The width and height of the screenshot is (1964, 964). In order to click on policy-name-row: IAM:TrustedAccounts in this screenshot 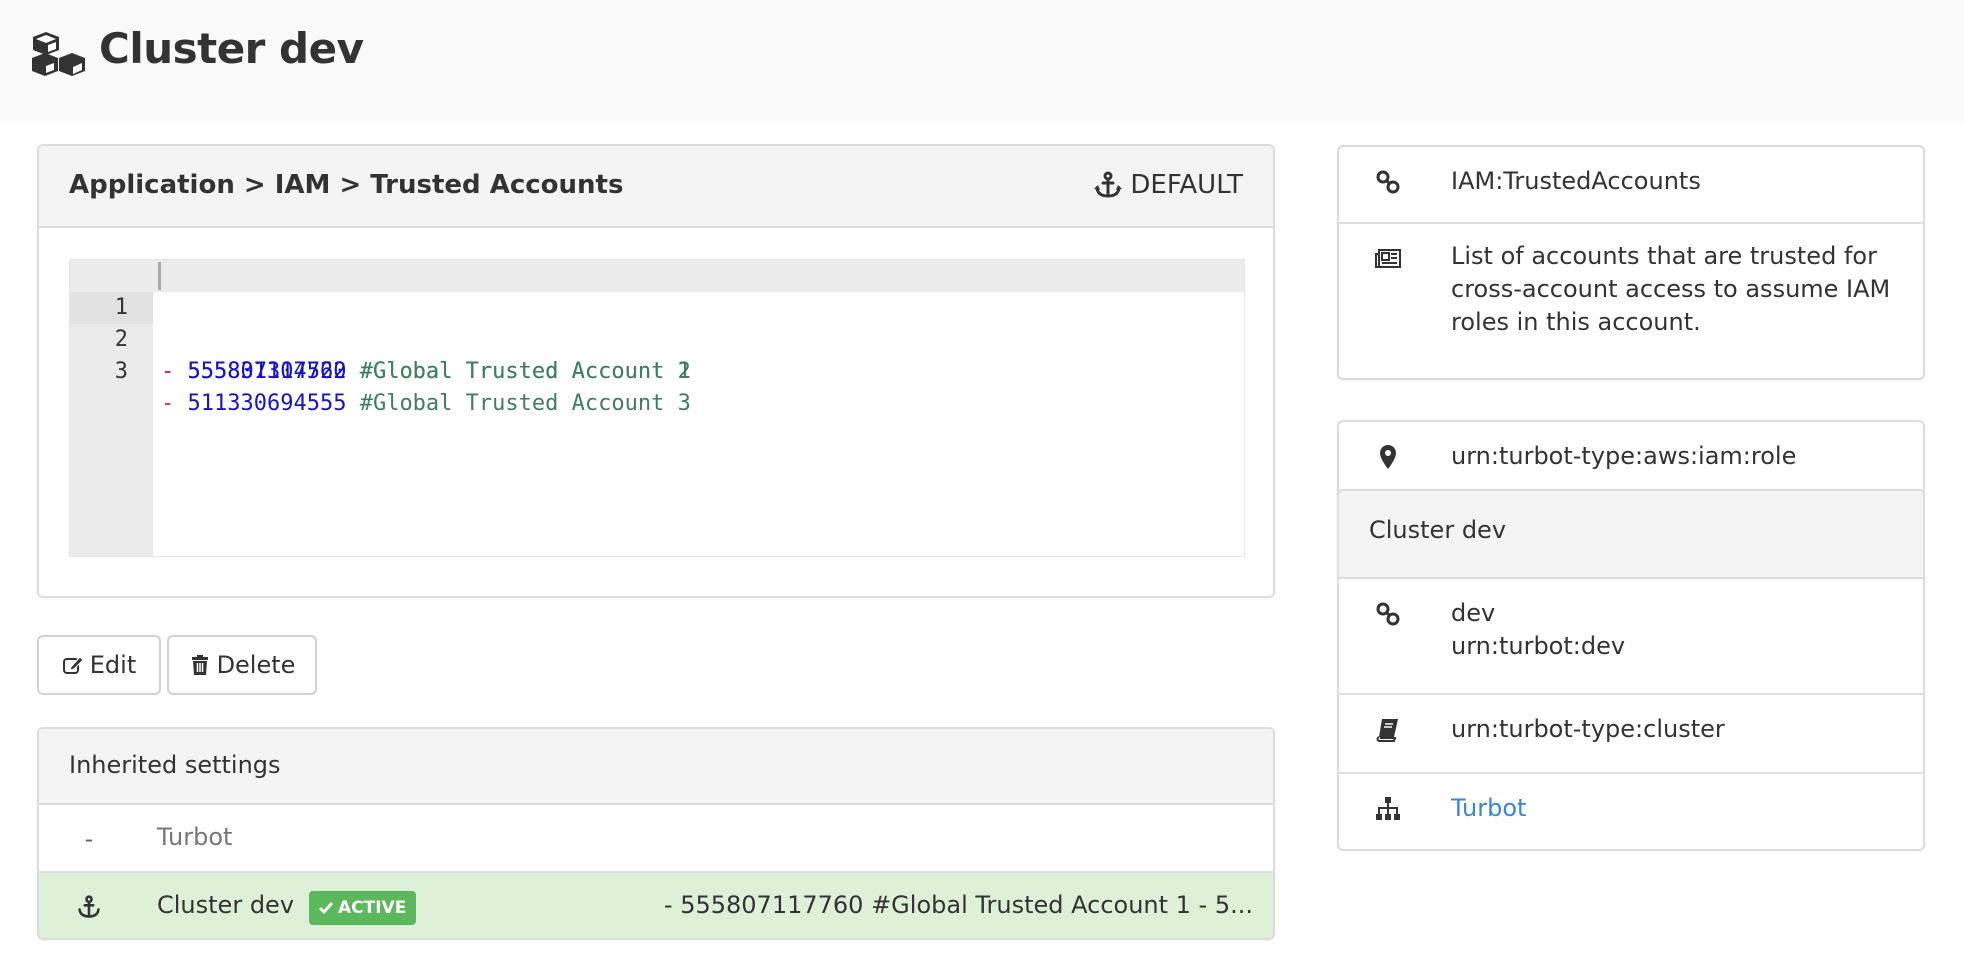, I will do `click(1631, 185)`.